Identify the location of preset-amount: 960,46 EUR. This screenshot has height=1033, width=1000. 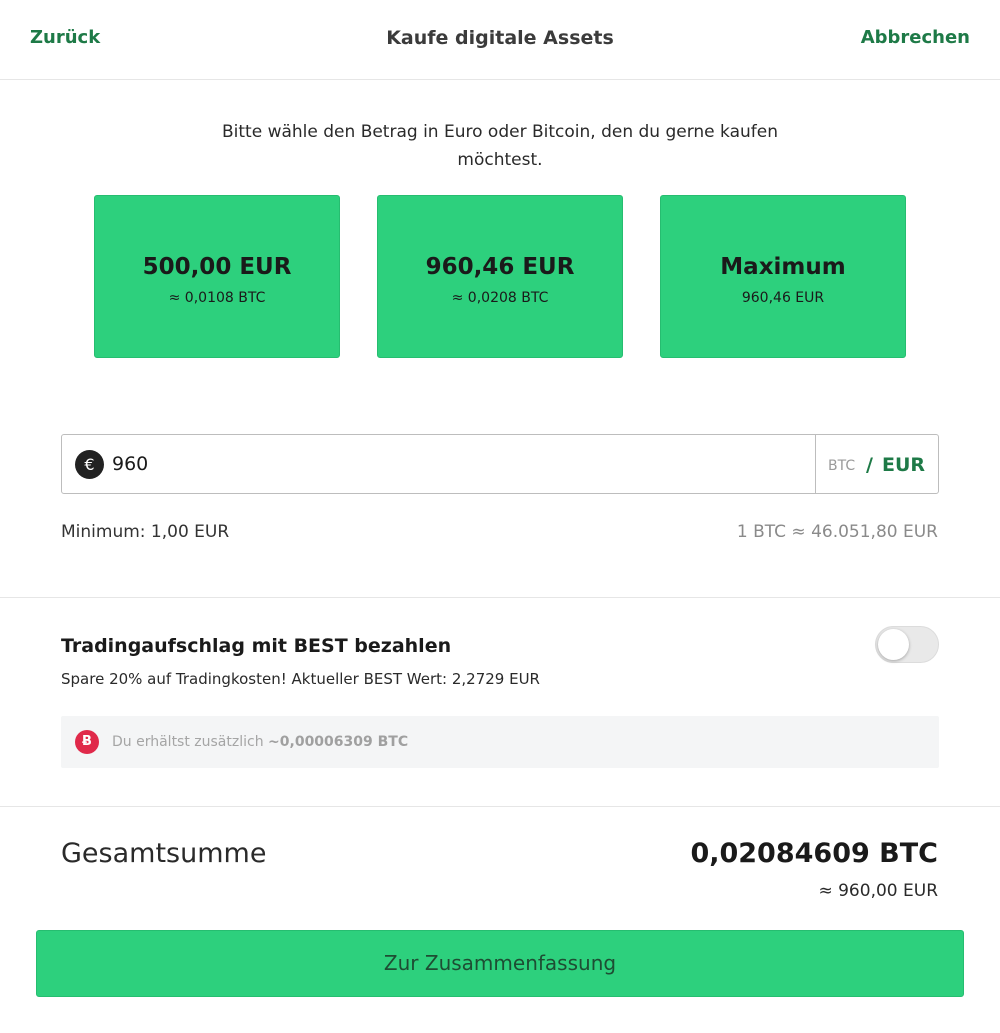
(500, 267).